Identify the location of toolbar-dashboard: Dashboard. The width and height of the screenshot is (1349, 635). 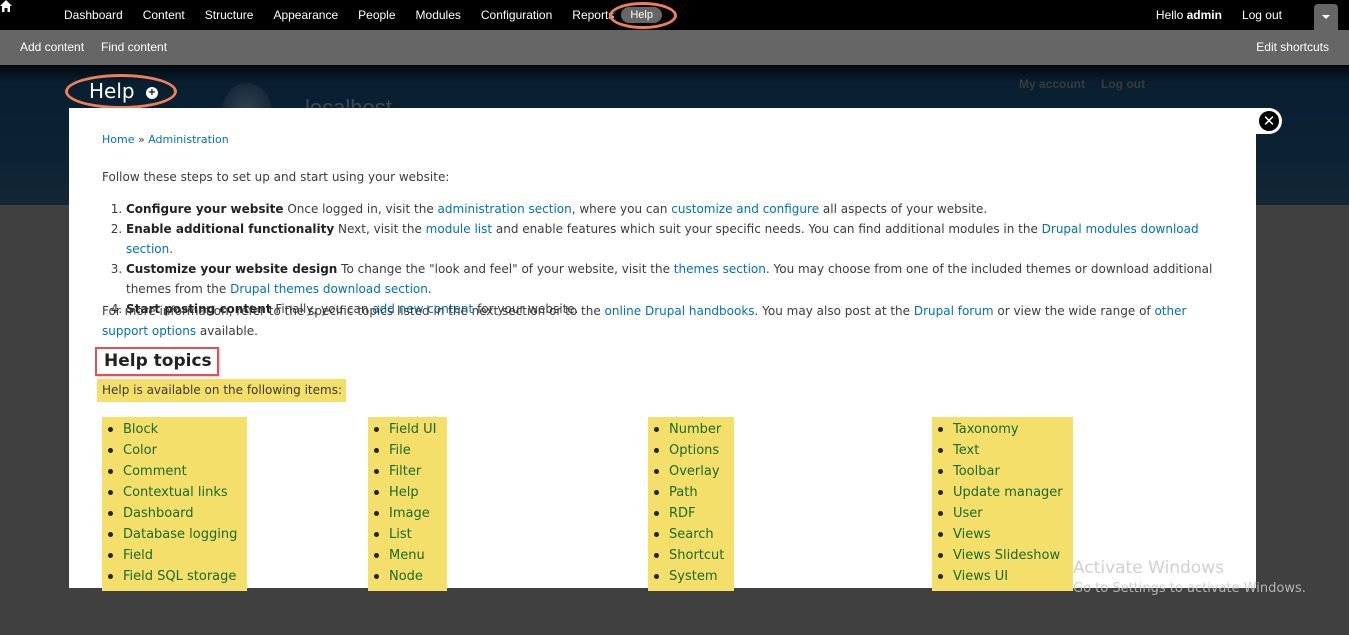
(93, 15).